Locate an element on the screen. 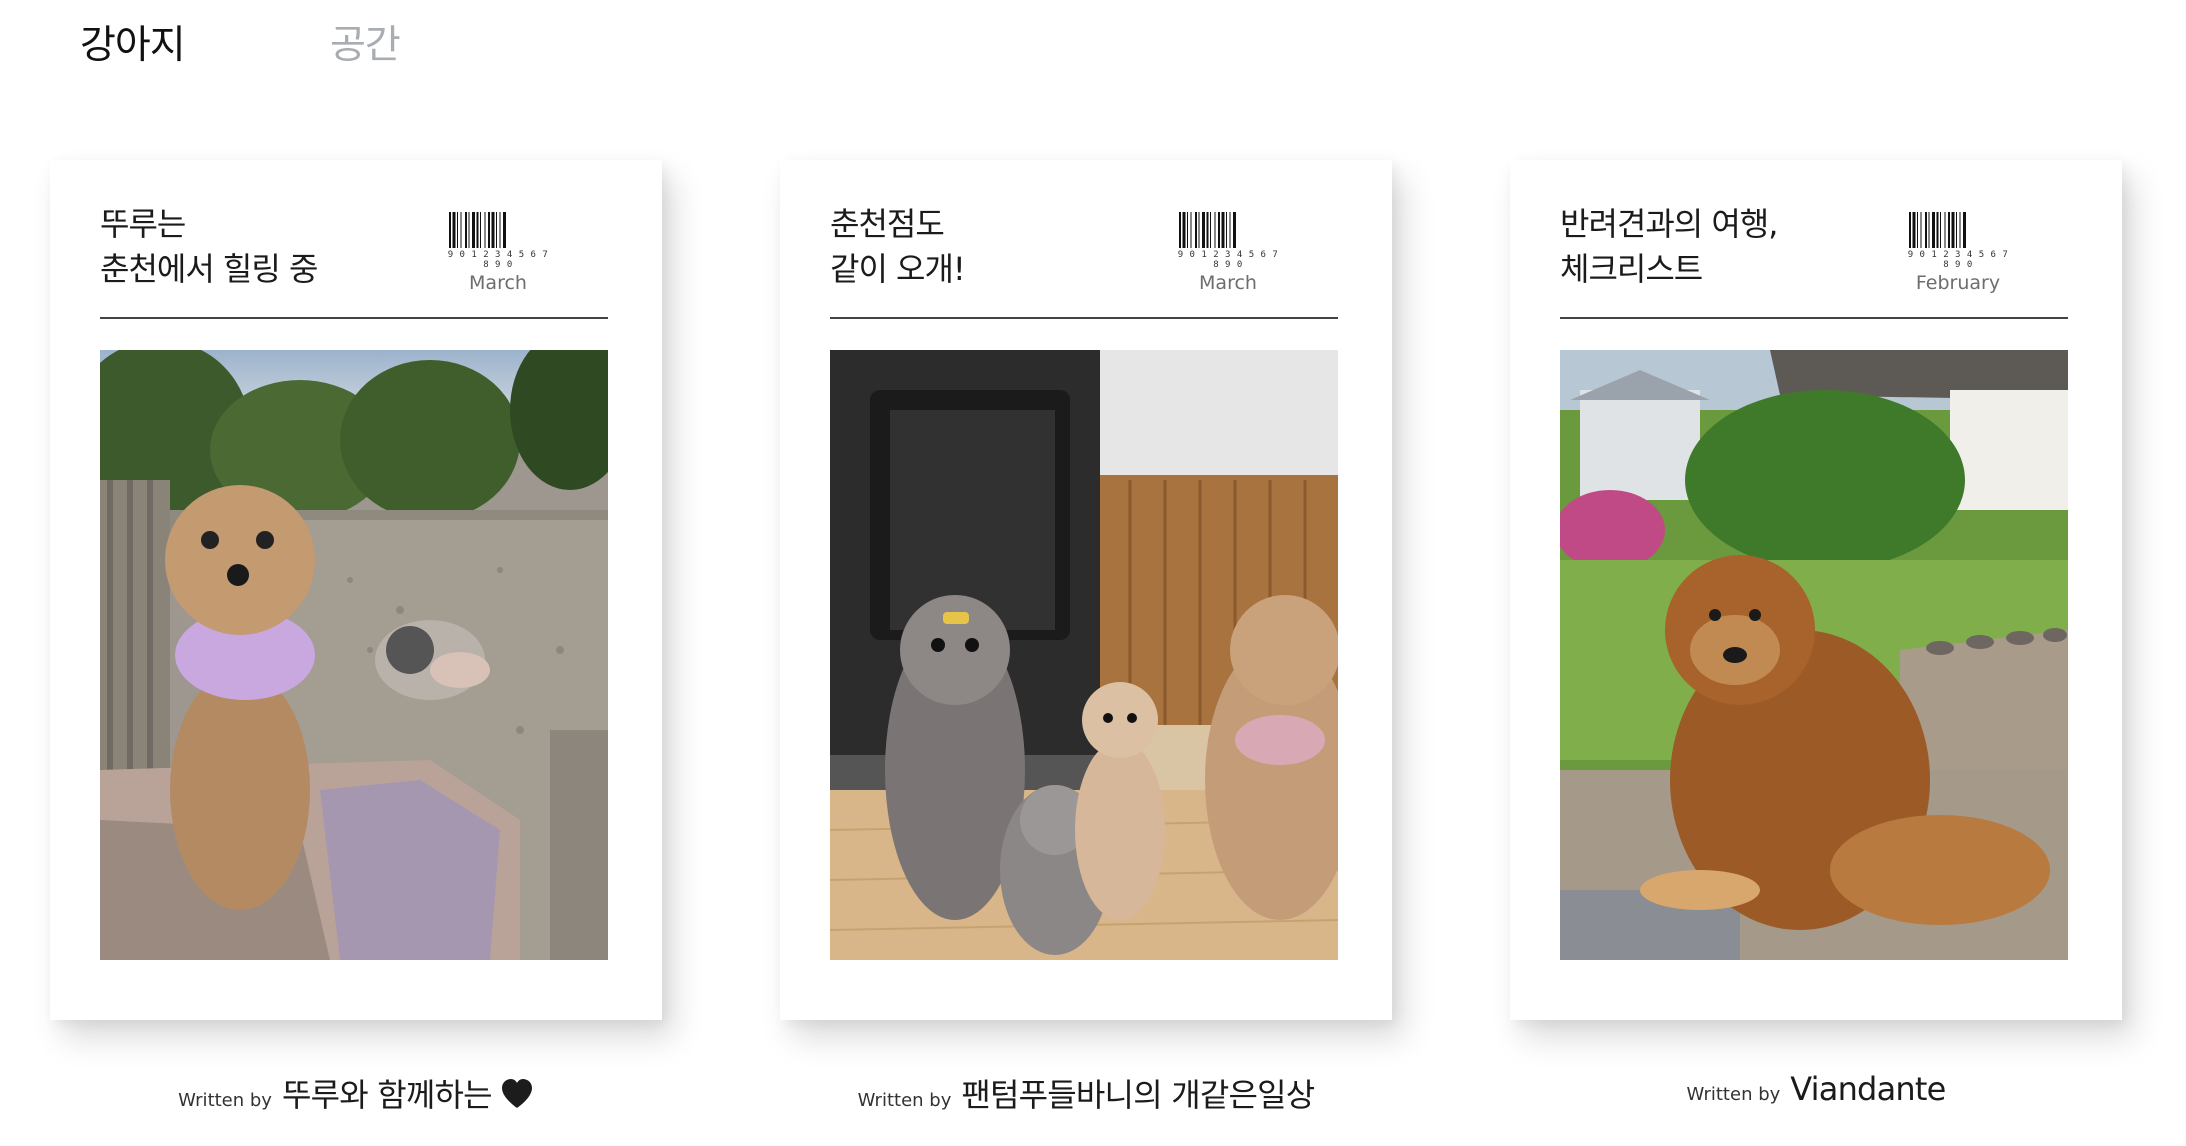  byline: Written by 팬텀푸들바니의 개같은일상 is located at coordinates (1086, 1093).